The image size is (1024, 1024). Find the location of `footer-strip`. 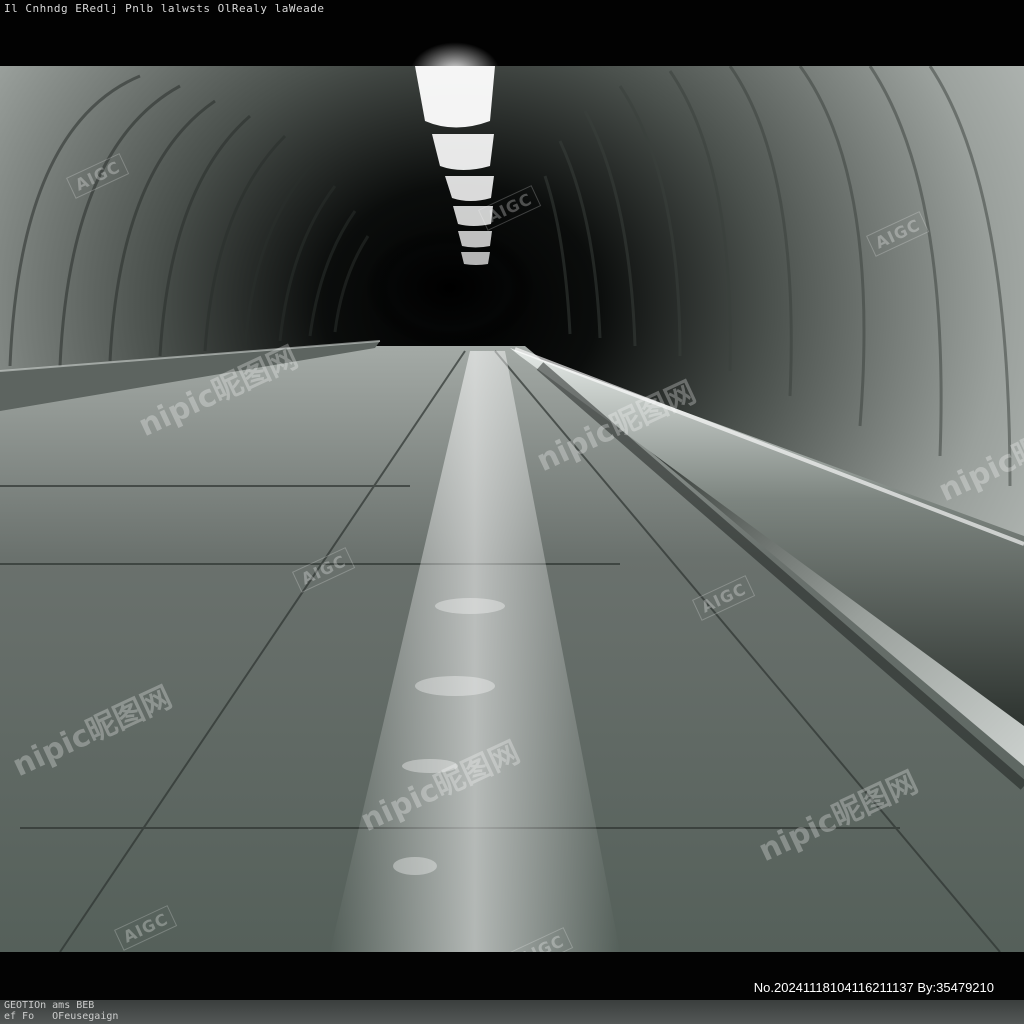

footer-strip is located at coordinates (512, 1012).